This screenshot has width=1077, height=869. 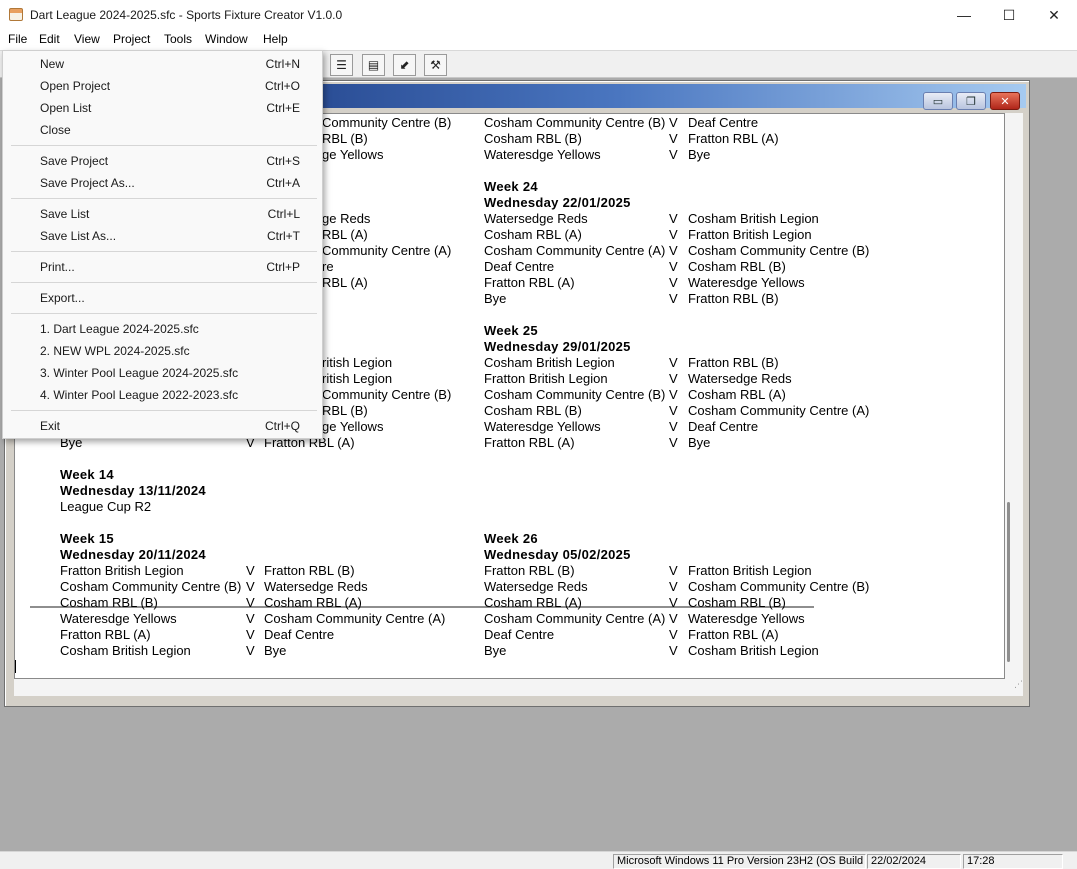 I want to click on menu-window: Window, so click(x=226, y=39).